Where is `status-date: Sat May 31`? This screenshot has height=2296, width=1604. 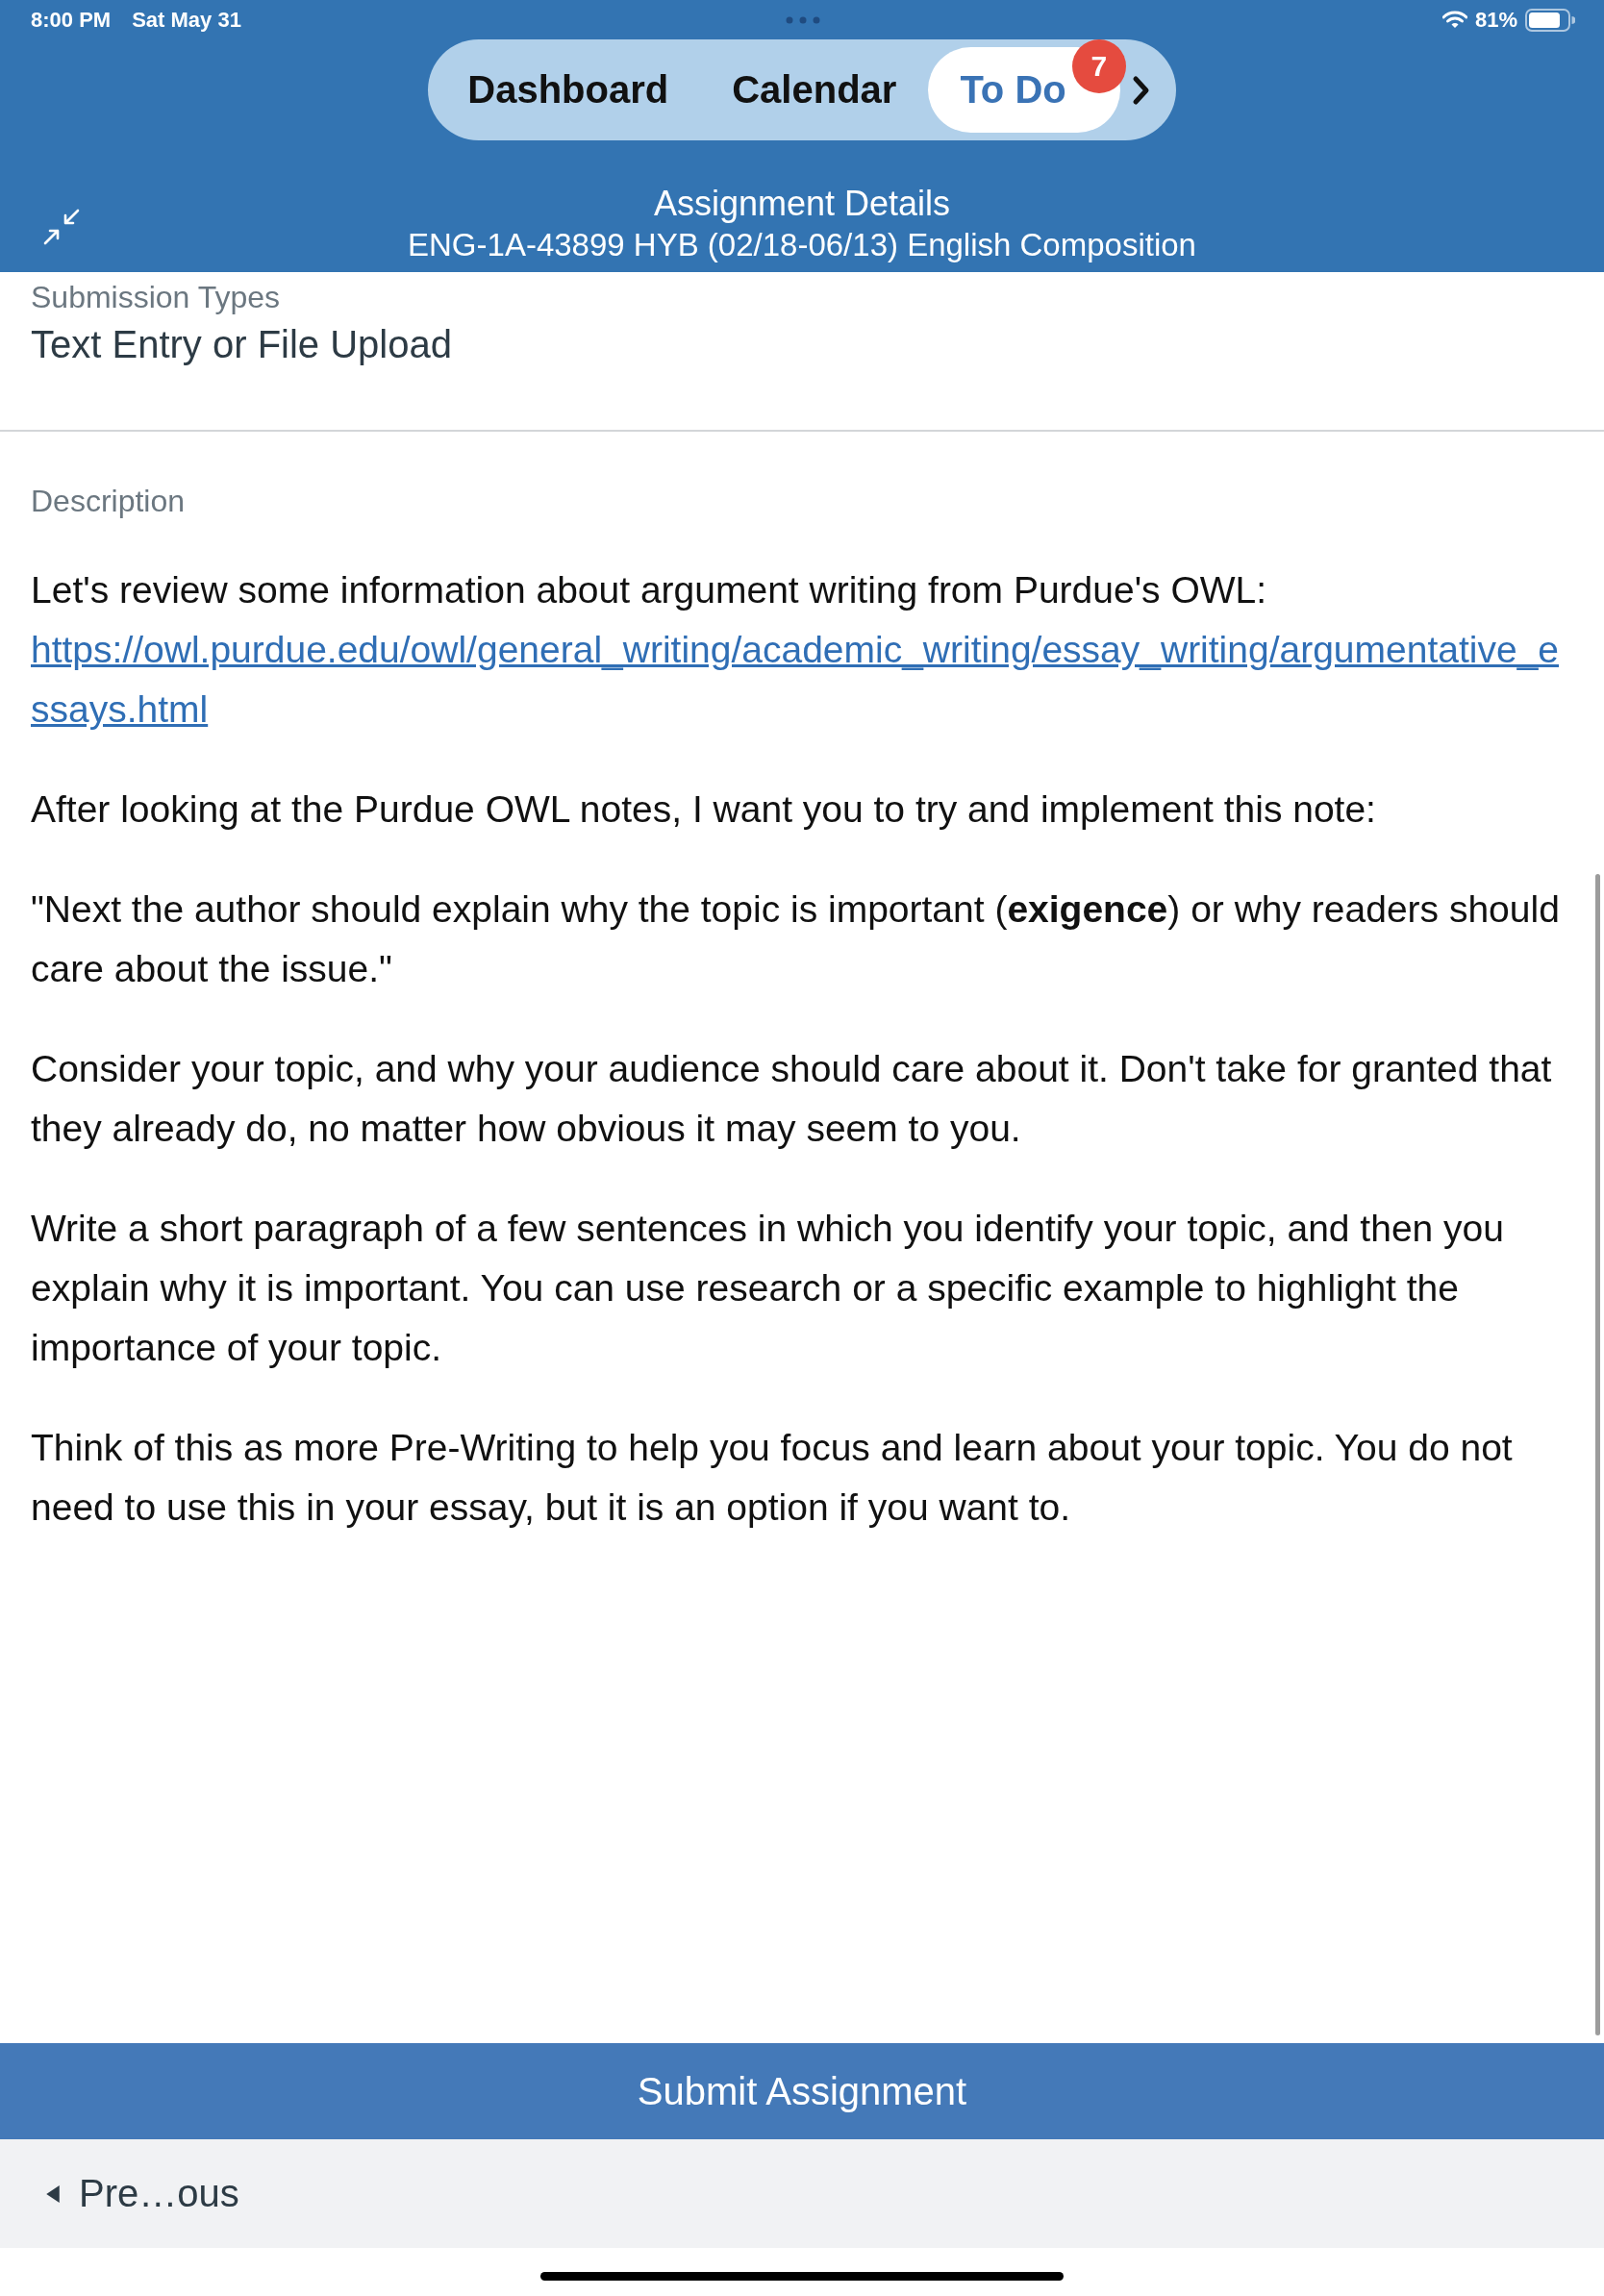
status-date: Sat May 31 is located at coordinates (186, 20).